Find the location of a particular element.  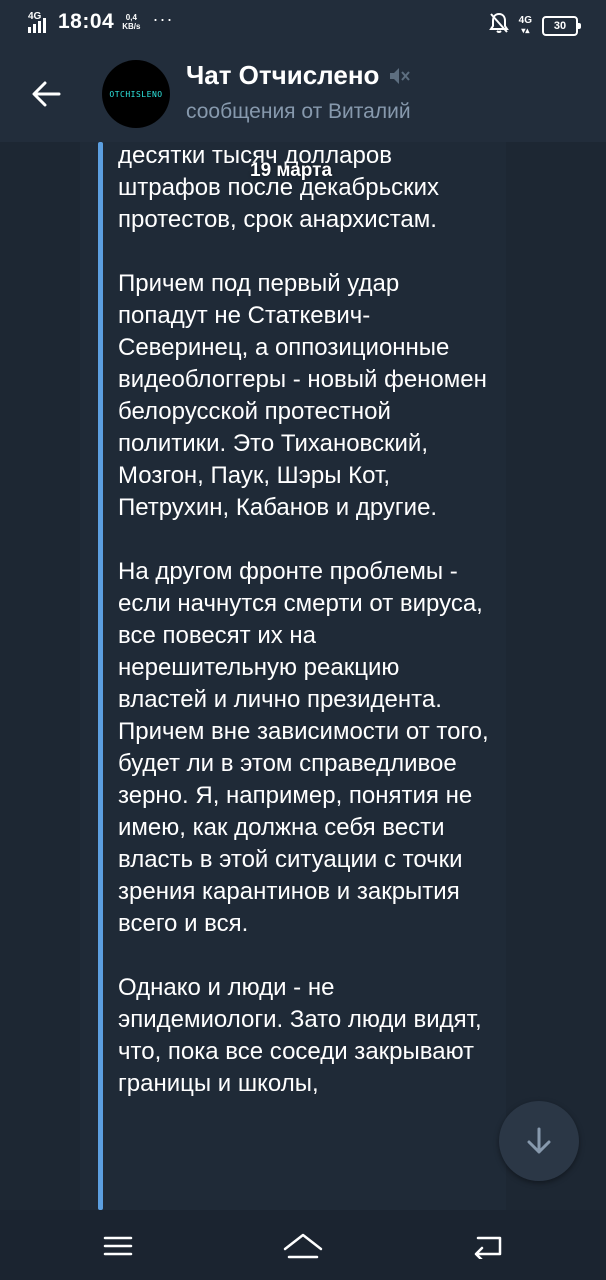

avatar-logo-text: OTCHISLENO is located at coordinates (136, 94).